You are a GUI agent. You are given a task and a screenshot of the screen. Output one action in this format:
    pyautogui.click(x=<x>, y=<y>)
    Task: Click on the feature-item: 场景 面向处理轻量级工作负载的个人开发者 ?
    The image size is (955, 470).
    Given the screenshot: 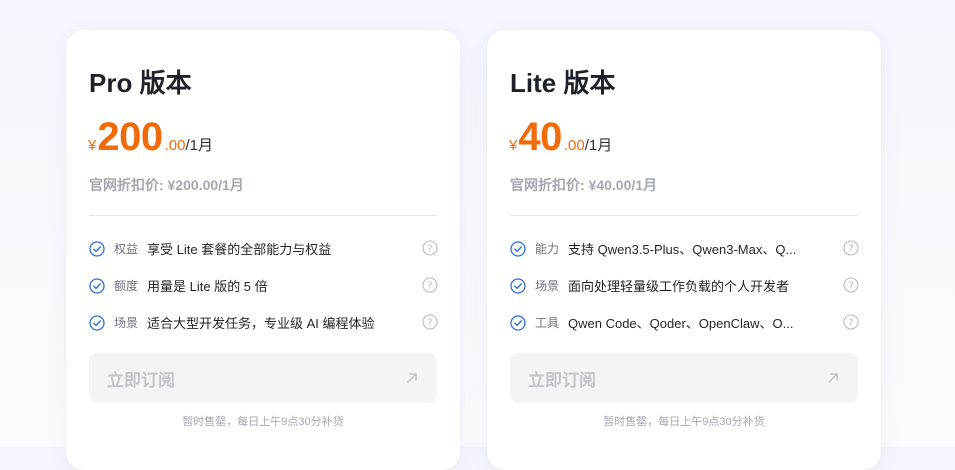 What is the action you would take?
    pyautogui.click(x=684, y=285)
    